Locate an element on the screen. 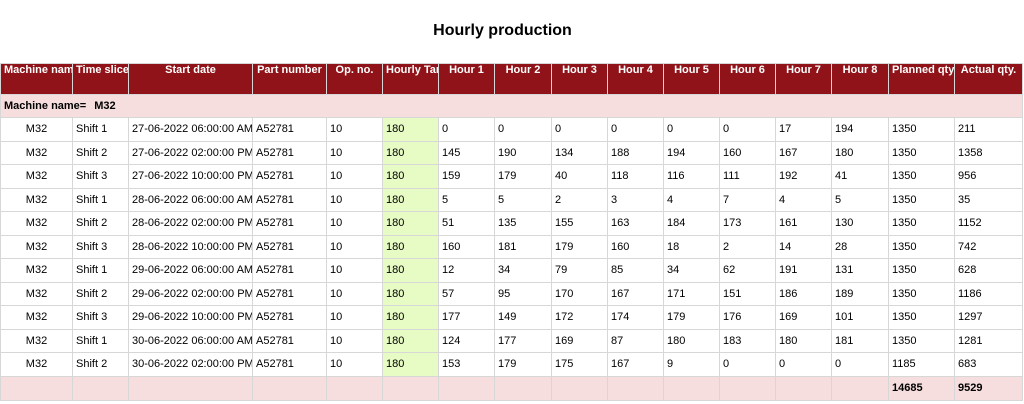 This screenshot has width=1024, height=404. col-header-hour-6: Hour 6 is located at coordinates (747, 79).